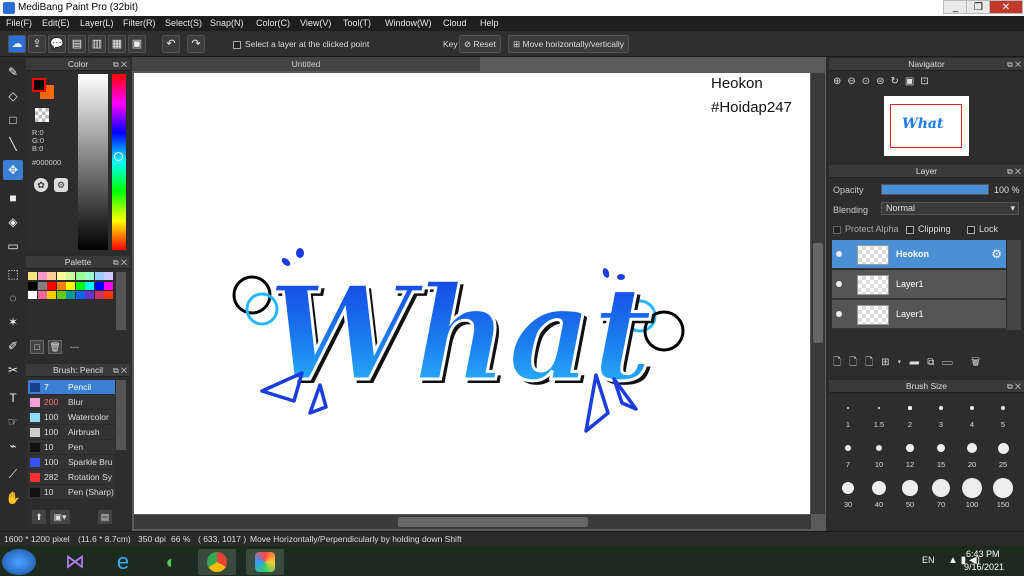 Image resolution: width=1024 pixels, height=576 pixels. What do you see at coordinates (71, 492) in the screenshot?
I see `brush-item-pen-sharp: 10 Pen (Sharp)` at bounding box center [71, 492].